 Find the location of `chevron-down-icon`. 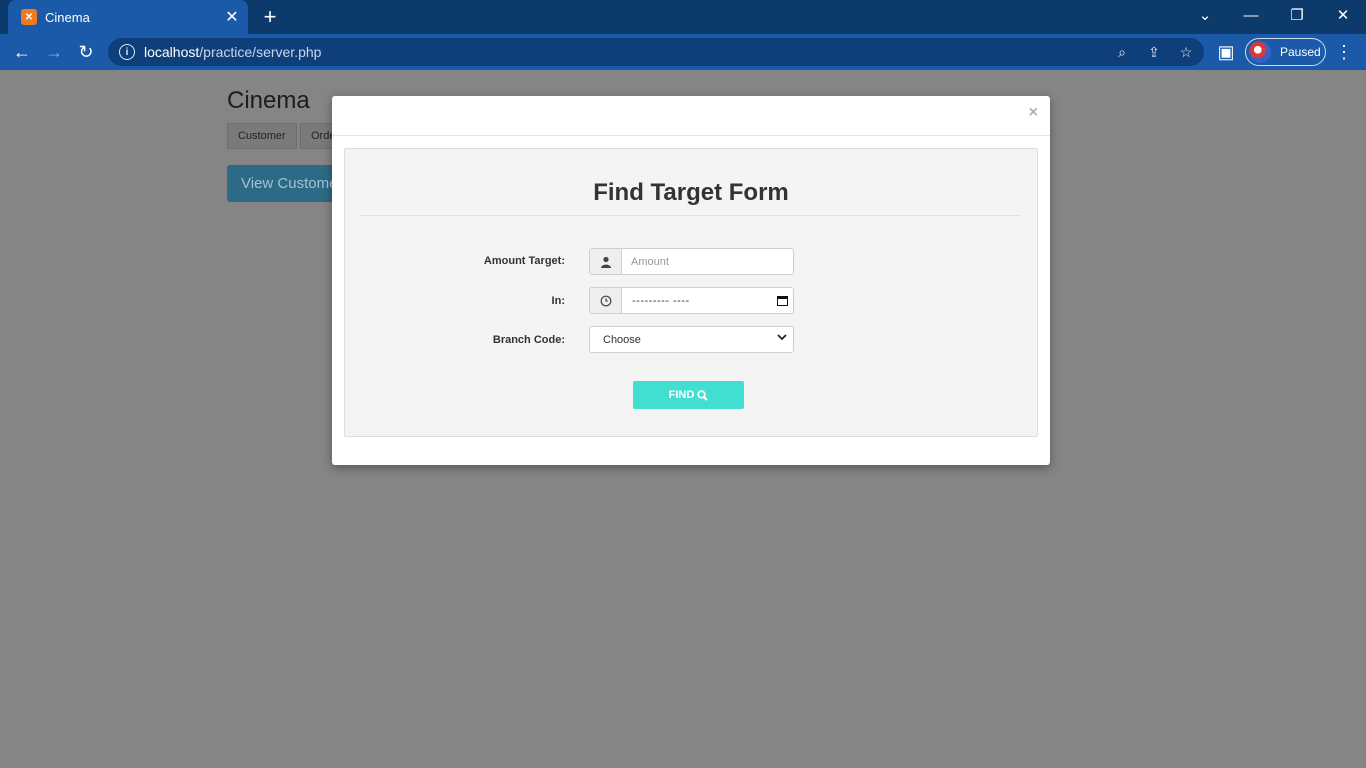

chevron-down-icon is located at coordinates (782, 338).